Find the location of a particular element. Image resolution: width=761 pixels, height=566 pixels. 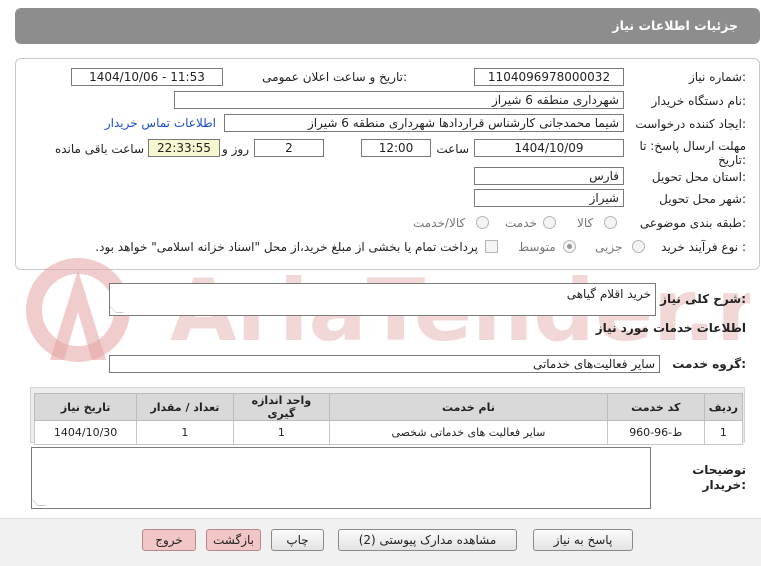

cell-row: 1 is located at coordinates (723, 432).